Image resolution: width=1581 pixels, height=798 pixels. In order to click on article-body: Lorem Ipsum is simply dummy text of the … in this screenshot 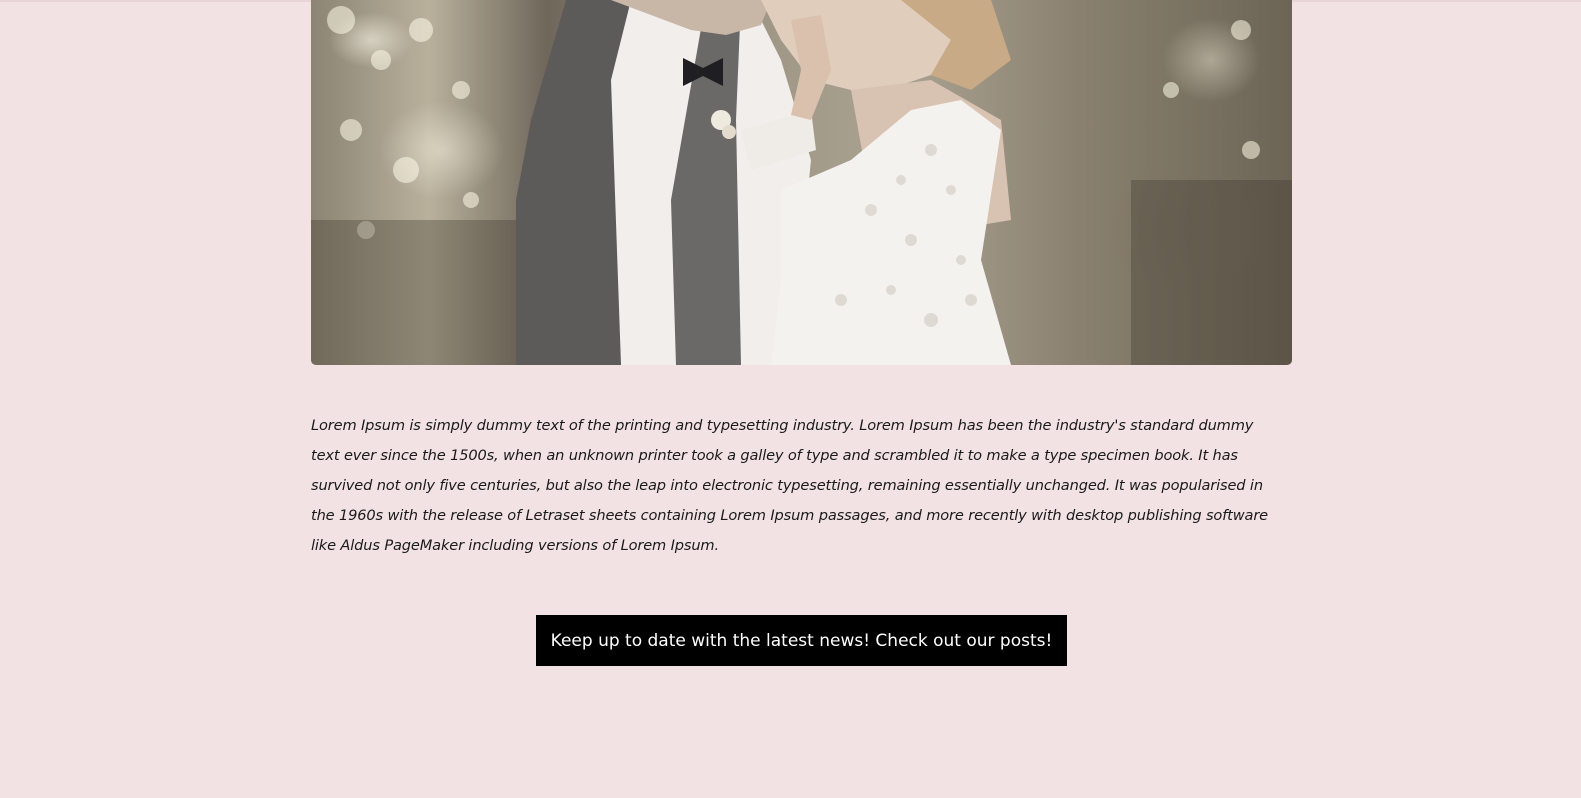, I will do `click(789, 485)`.